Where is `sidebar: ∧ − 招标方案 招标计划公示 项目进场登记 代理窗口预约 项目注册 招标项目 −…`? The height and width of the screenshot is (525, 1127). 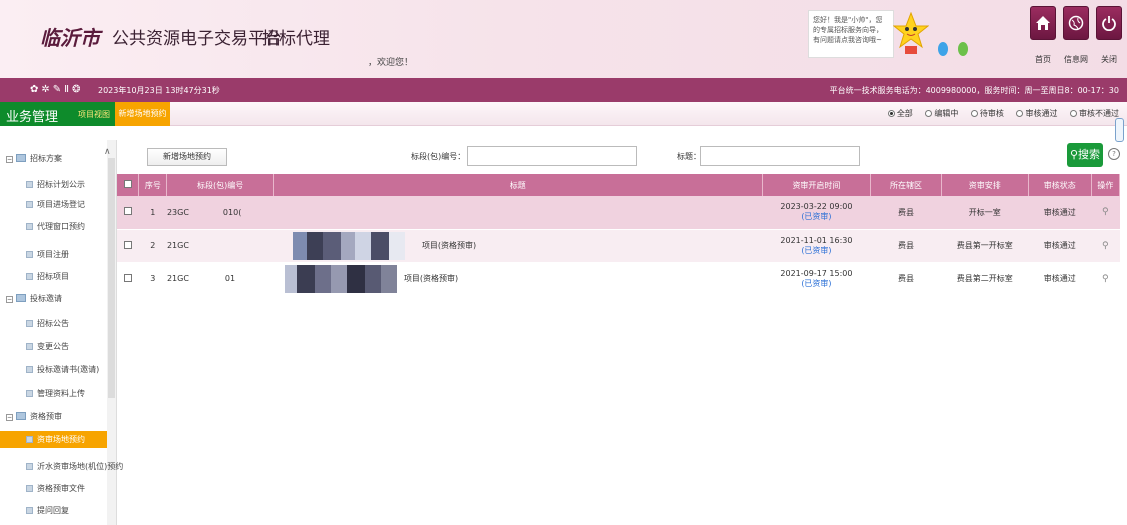
sidebar: ∧ − 招标方案 招标计划公示 项目进场登记 代理窗口预约 项目注册 招标项目 −… is located at coordinates (61, 332).